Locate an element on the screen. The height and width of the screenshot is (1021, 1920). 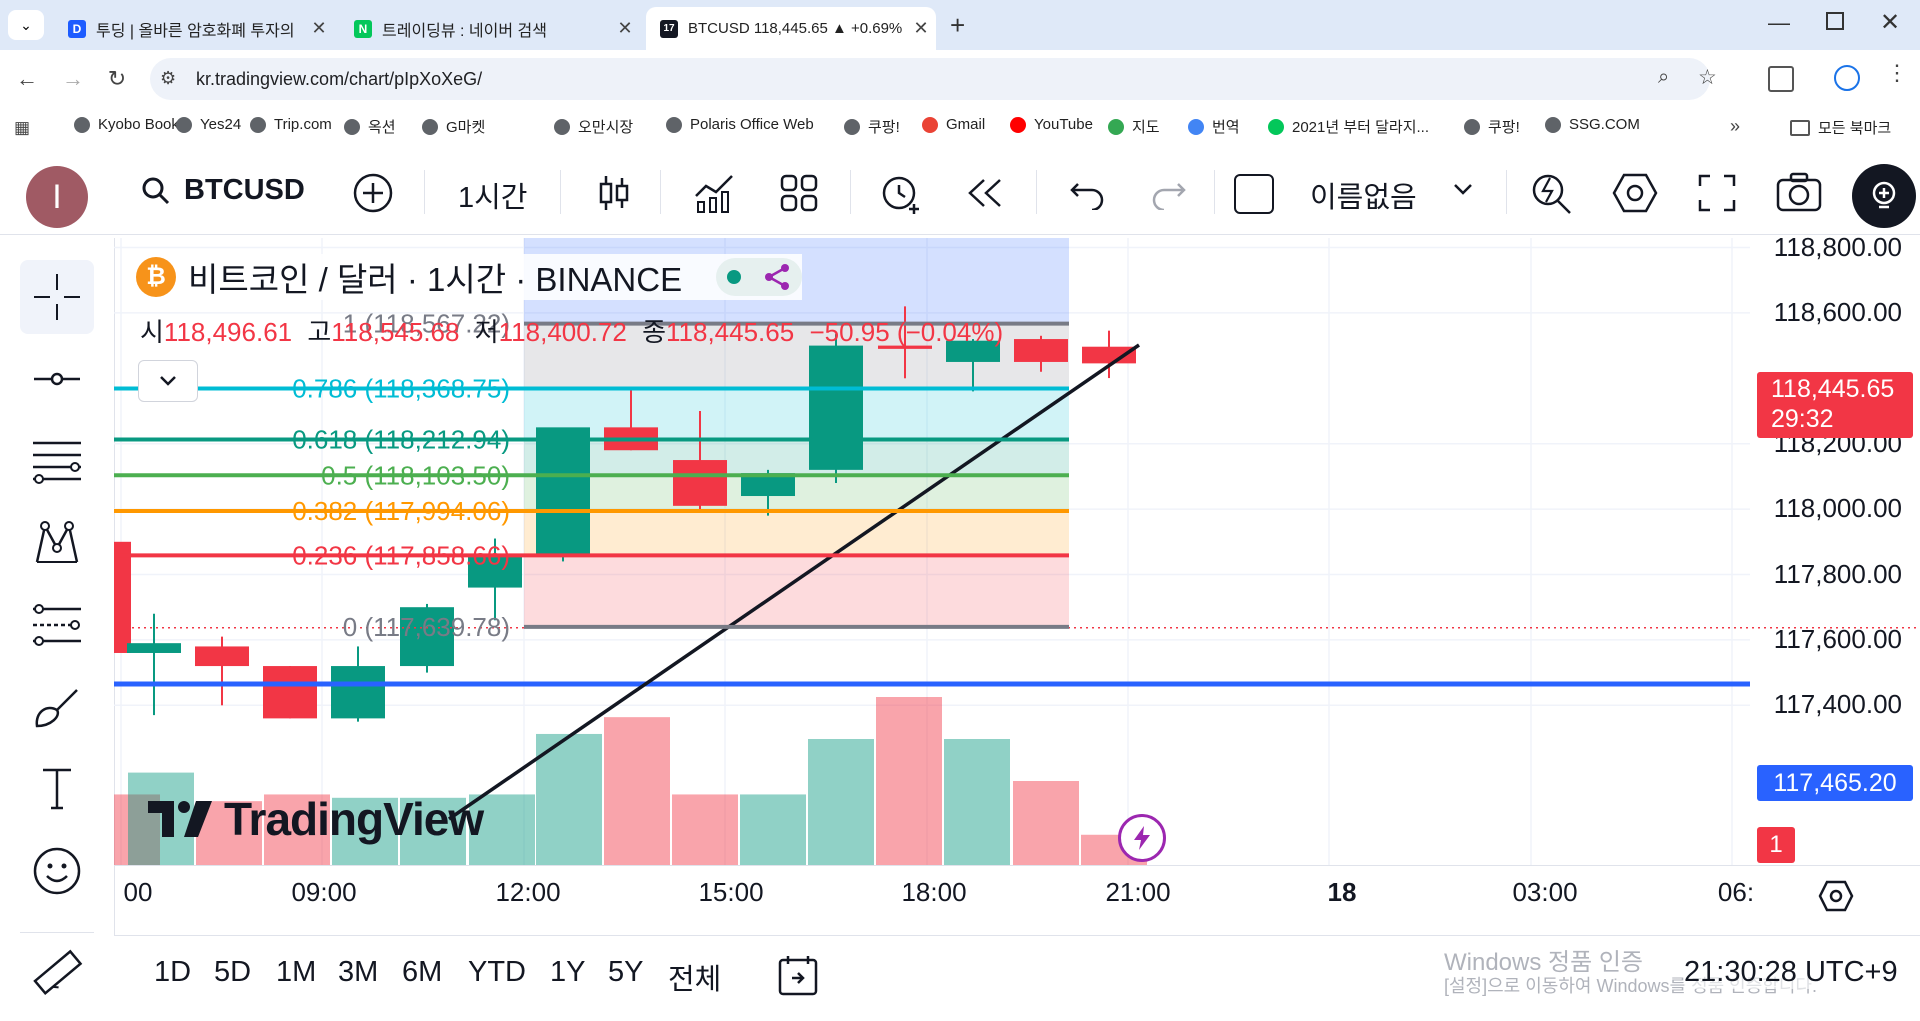
legend-status is located at coordinates (759, 277).